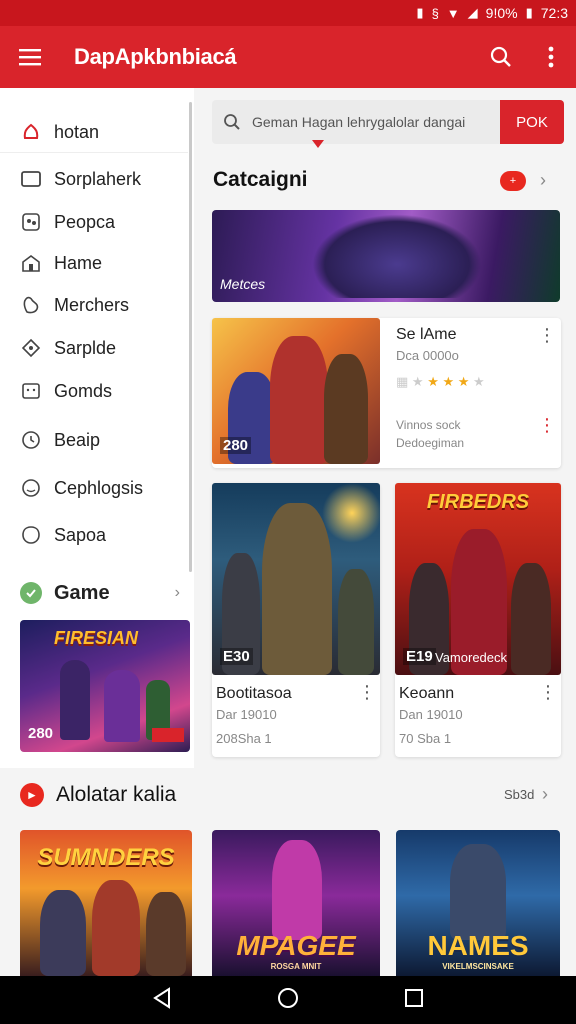 The width and height of the screenshot is (576, 1024). Describe the element at coordinates (78, 262) in the screenshot. I see `drawer-item-label: Hame` at that location.